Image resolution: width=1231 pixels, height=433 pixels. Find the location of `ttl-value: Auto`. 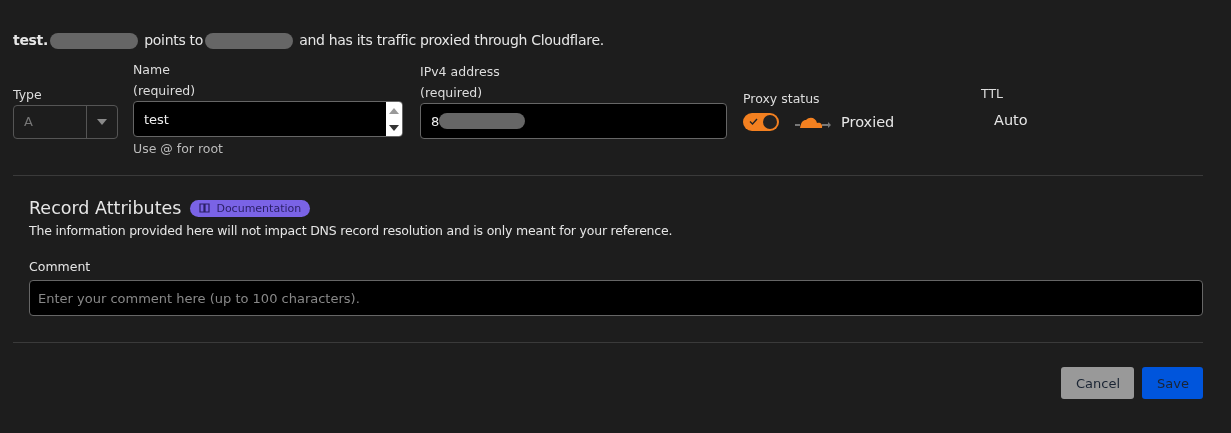

ttl-value: Auto is located at coordinates (1011, 120).